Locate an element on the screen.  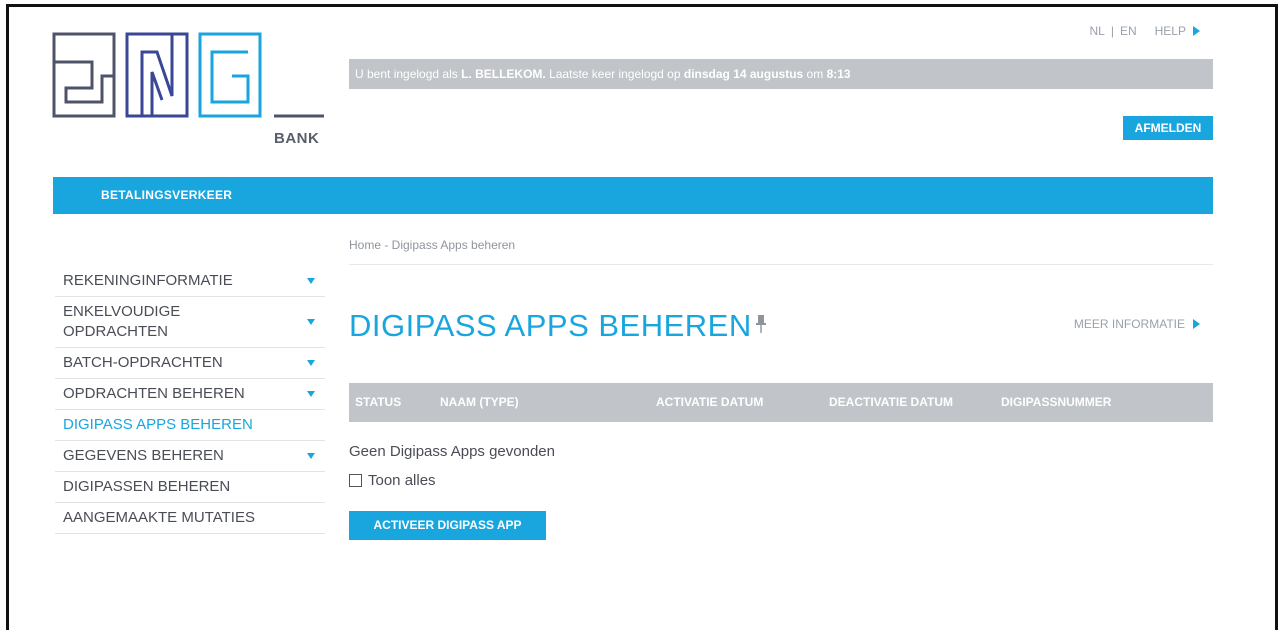
col-header-deactivation-date: DEACTIVATIE DATUM is located at coordinates (891, 402).